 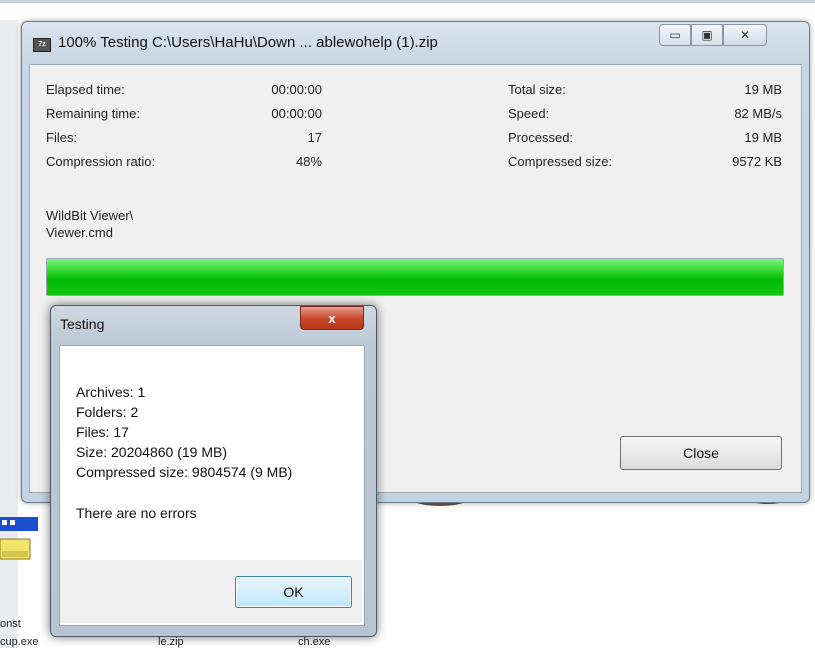 What do you see at coordinates (763, 89) in the screenshot?
I see `total-size-value: 19 MB` at bounding box center [763, 89].